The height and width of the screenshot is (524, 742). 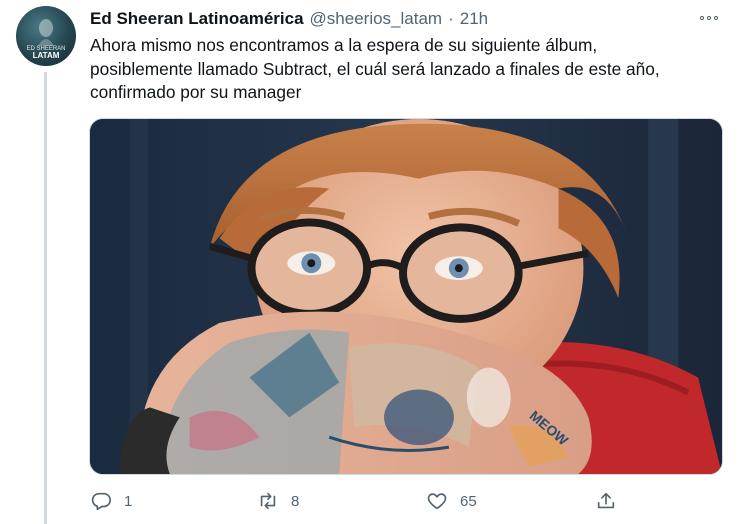 I want to click on share-upload-icon, so click(x=606, y=500).